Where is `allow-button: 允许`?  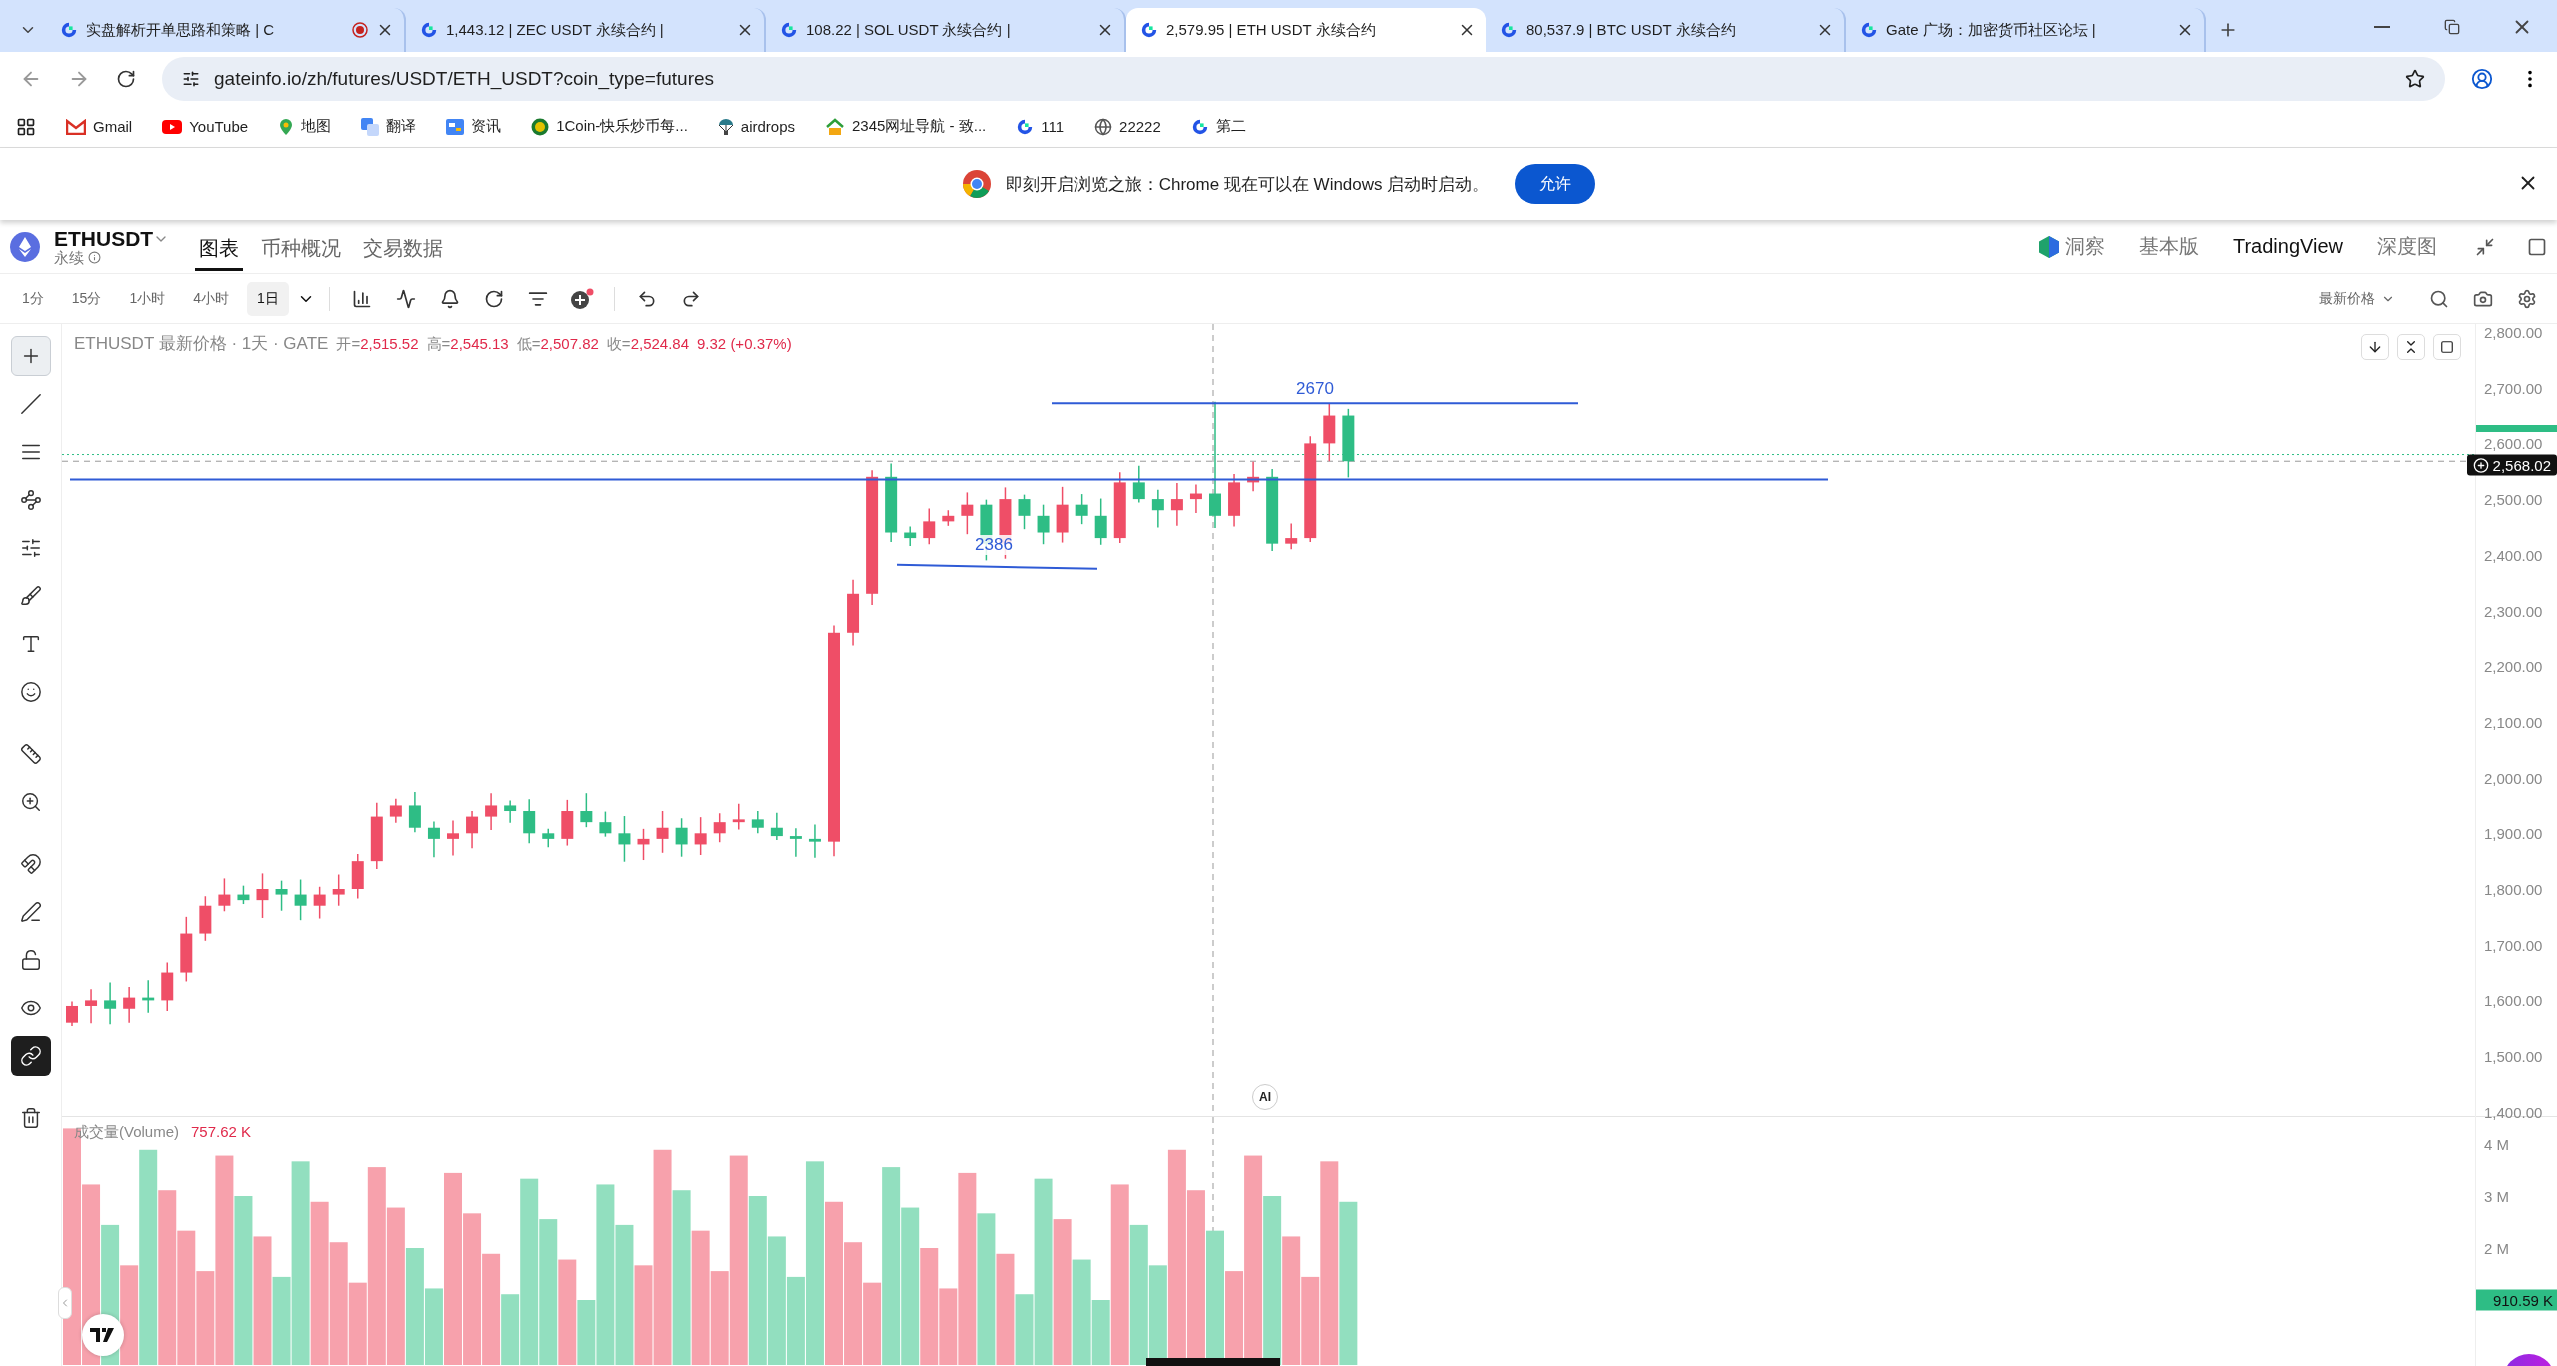 allow-button: 允许 is located at coordinates (1555, 184).